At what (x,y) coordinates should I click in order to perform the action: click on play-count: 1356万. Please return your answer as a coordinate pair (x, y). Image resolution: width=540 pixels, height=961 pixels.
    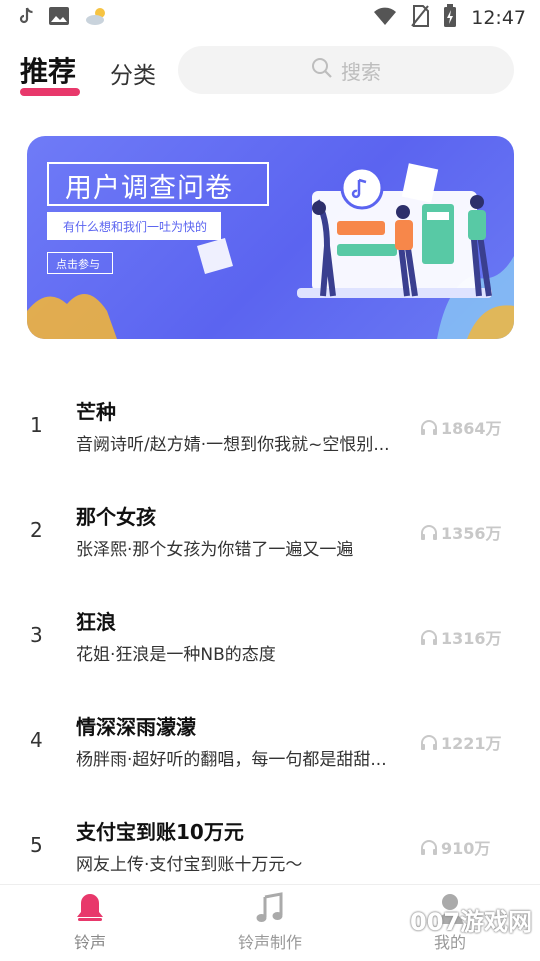
    Looking at the image, I should click on (461, 532).